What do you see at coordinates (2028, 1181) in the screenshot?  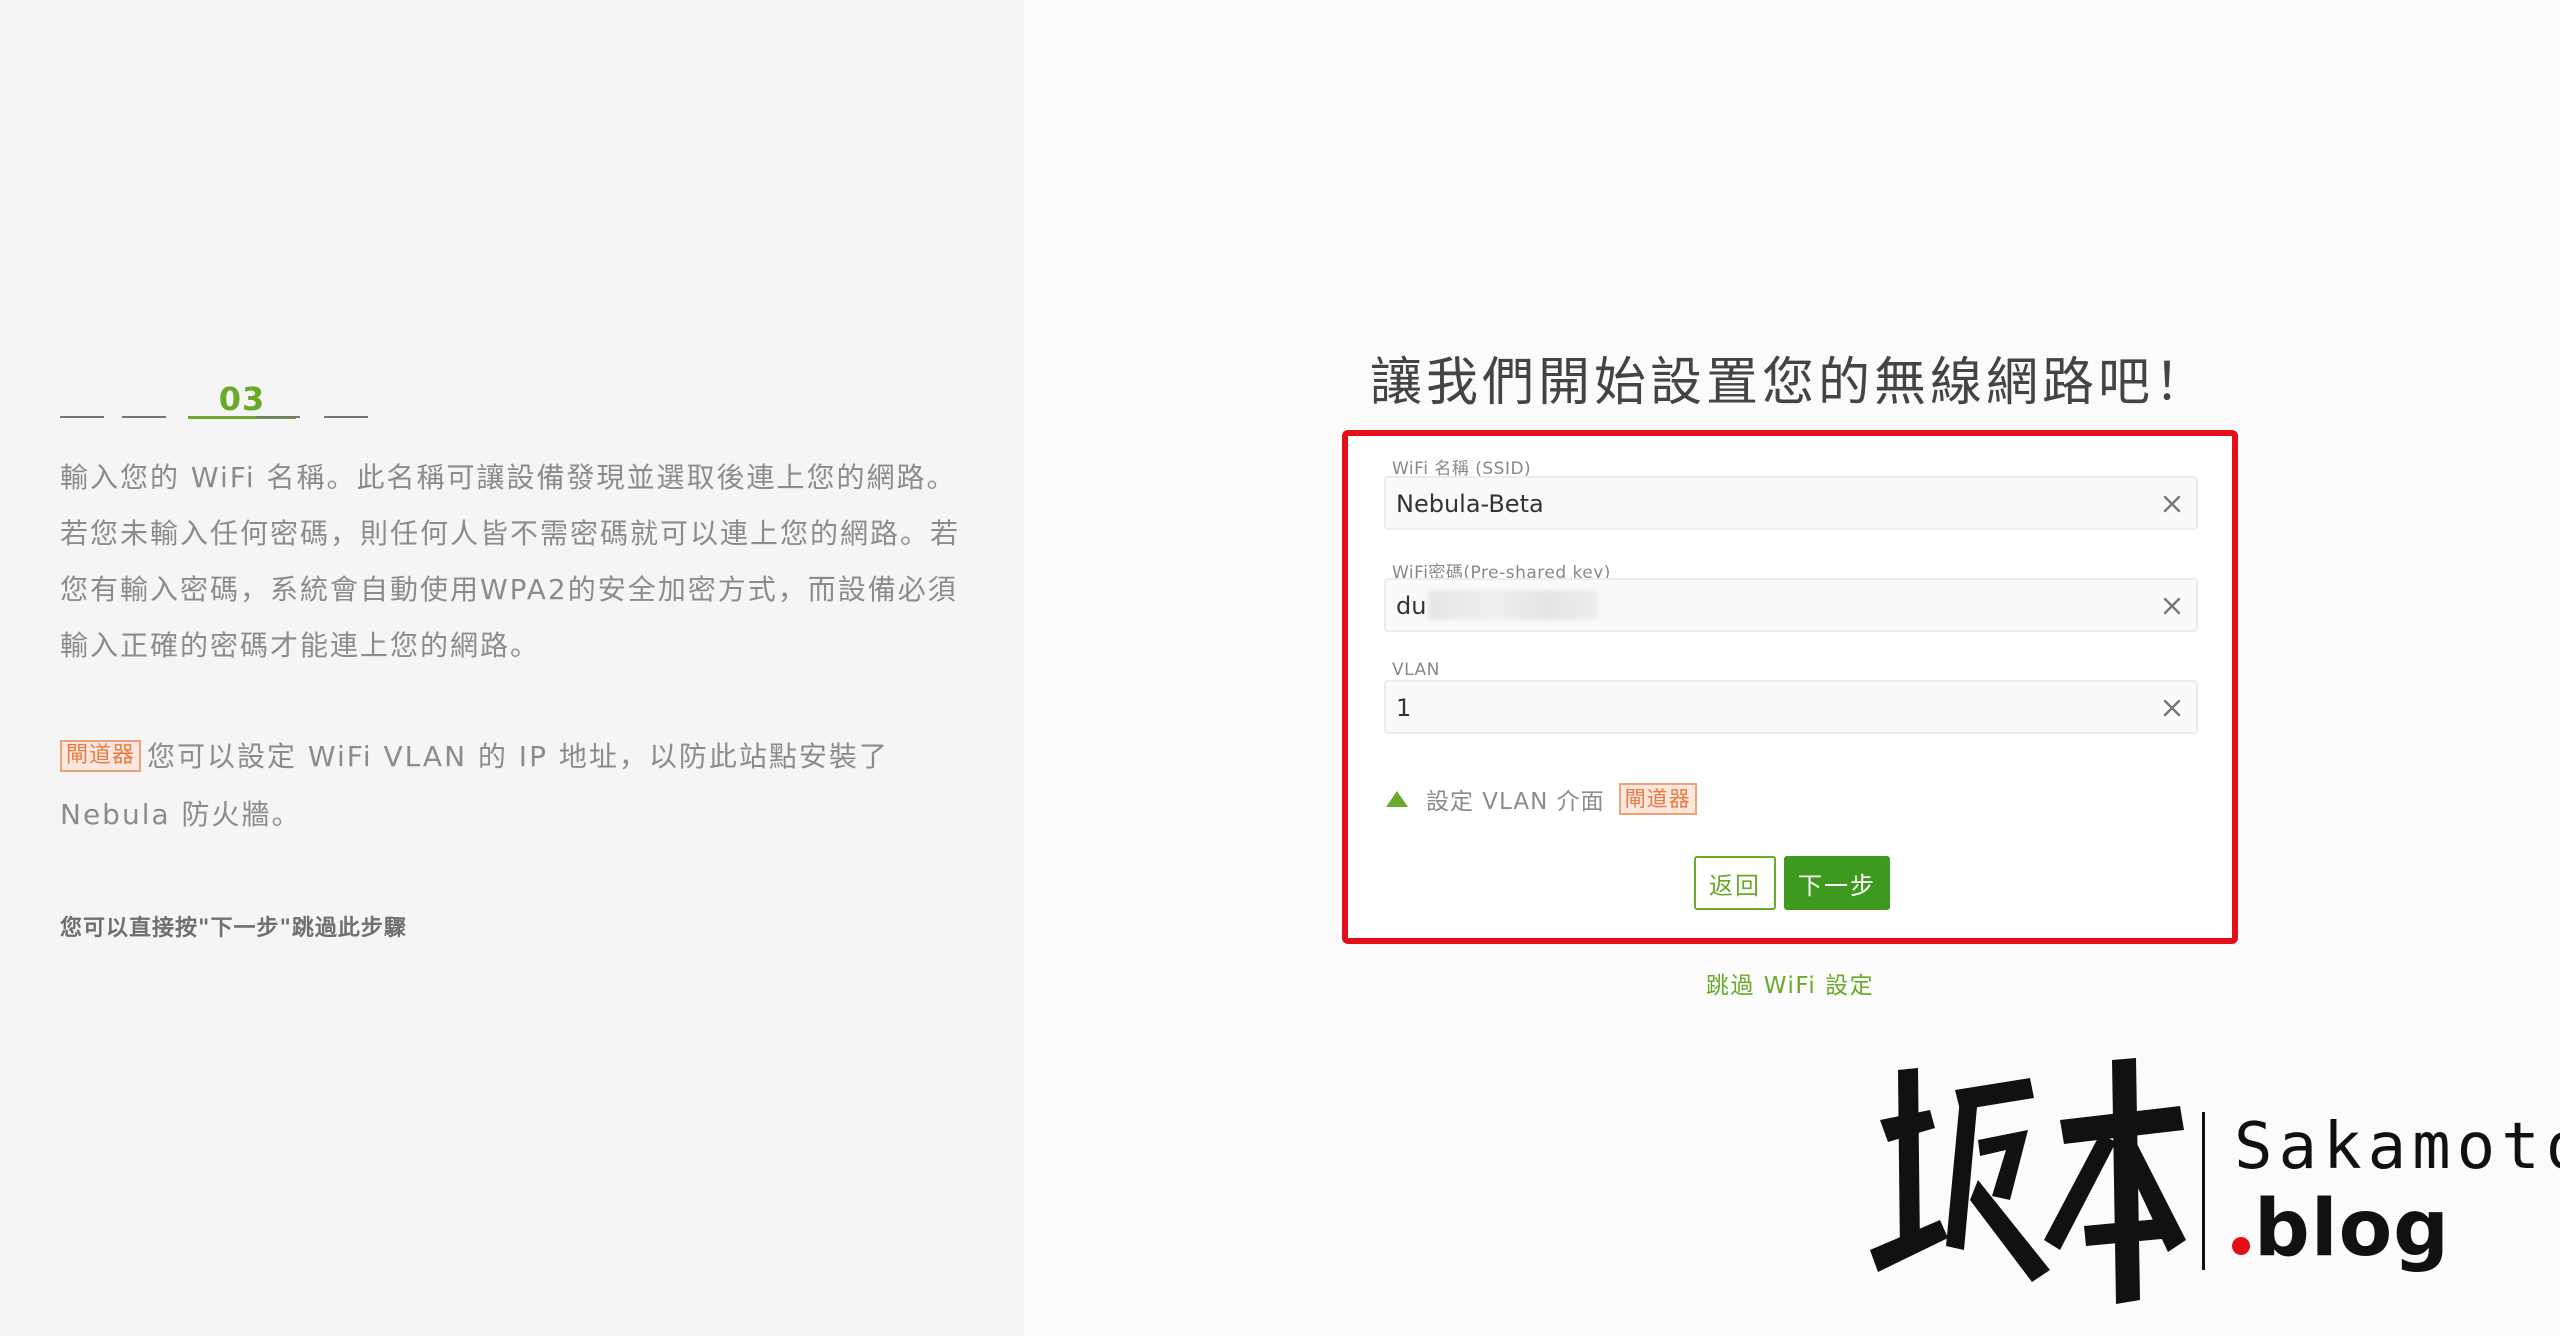 I see `watermark-kanji-logo` at bounding box center [2028, 1181].